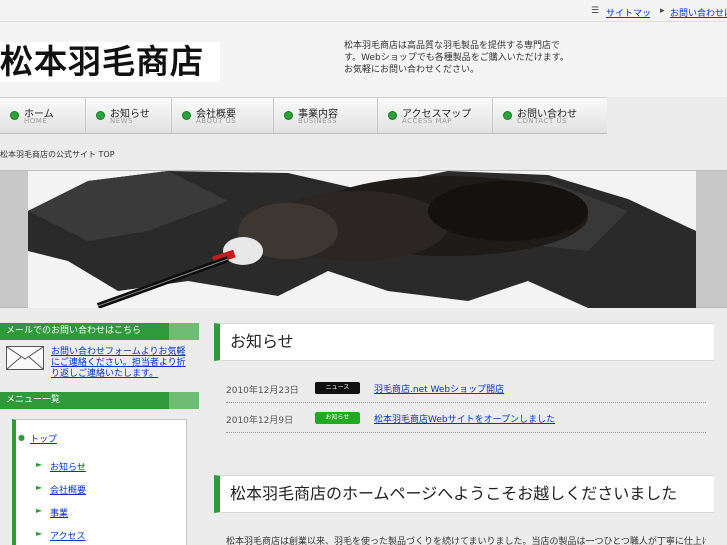  Describe the element at coordinates (326, 115) in the screenshot. I see `nav-business: 事業内容 BUSINESS` at that location.